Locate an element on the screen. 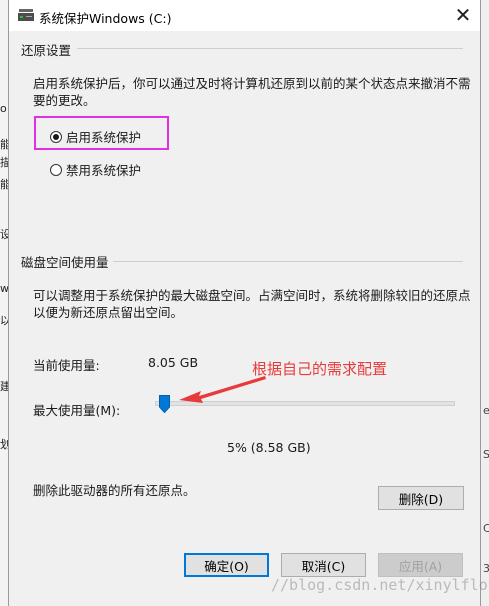  delete-restore-points-text: 删除此驱动器的所有还原点。 is located at coordinates (114, 490).